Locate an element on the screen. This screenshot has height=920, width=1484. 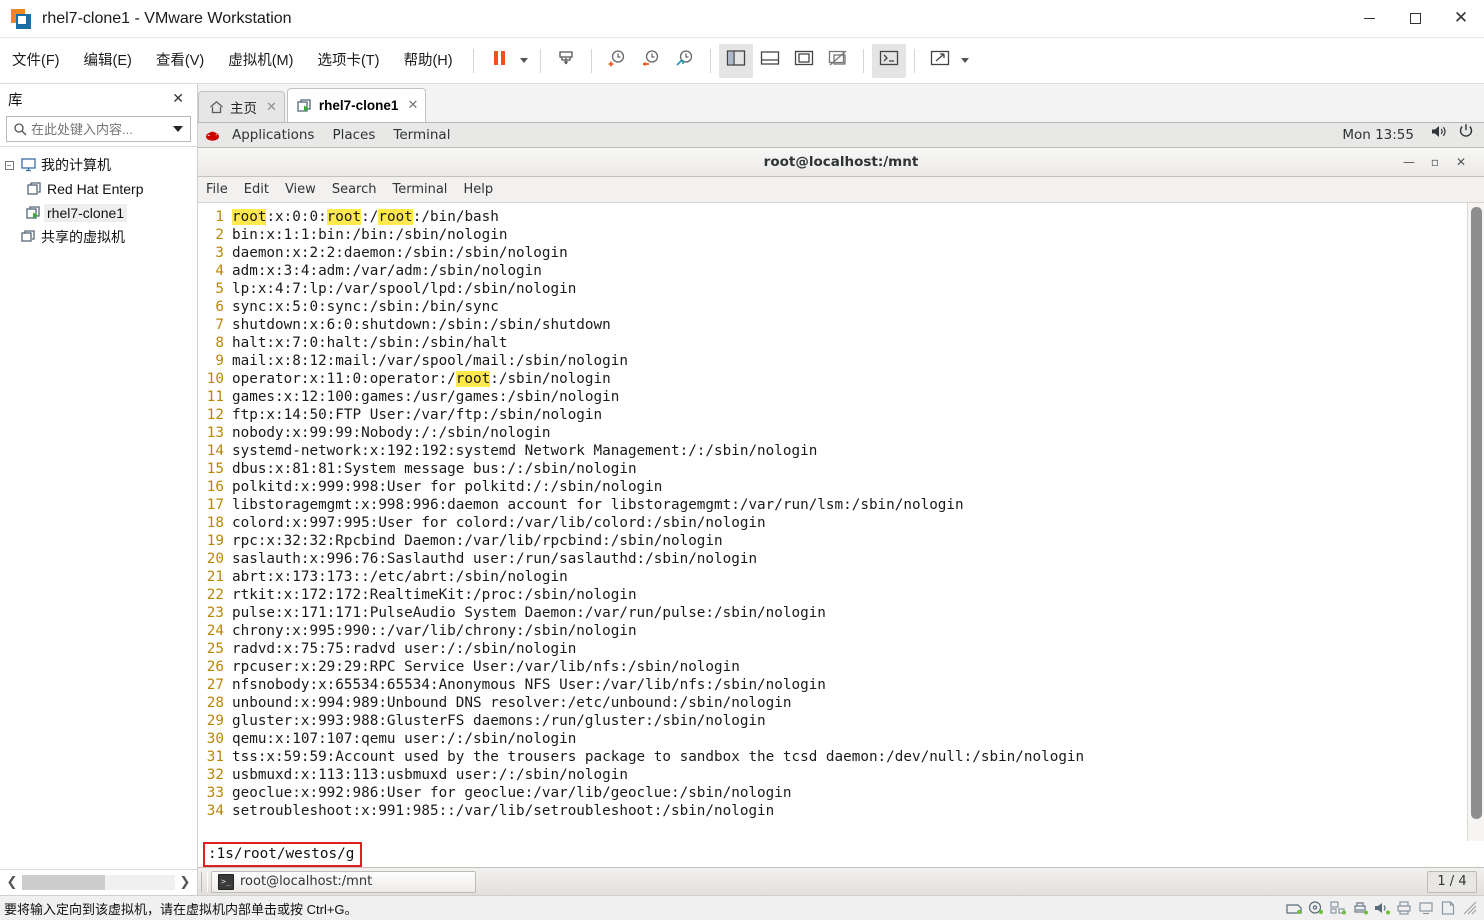
window-close-button: ✕ is located at coordinates (1461, 18).